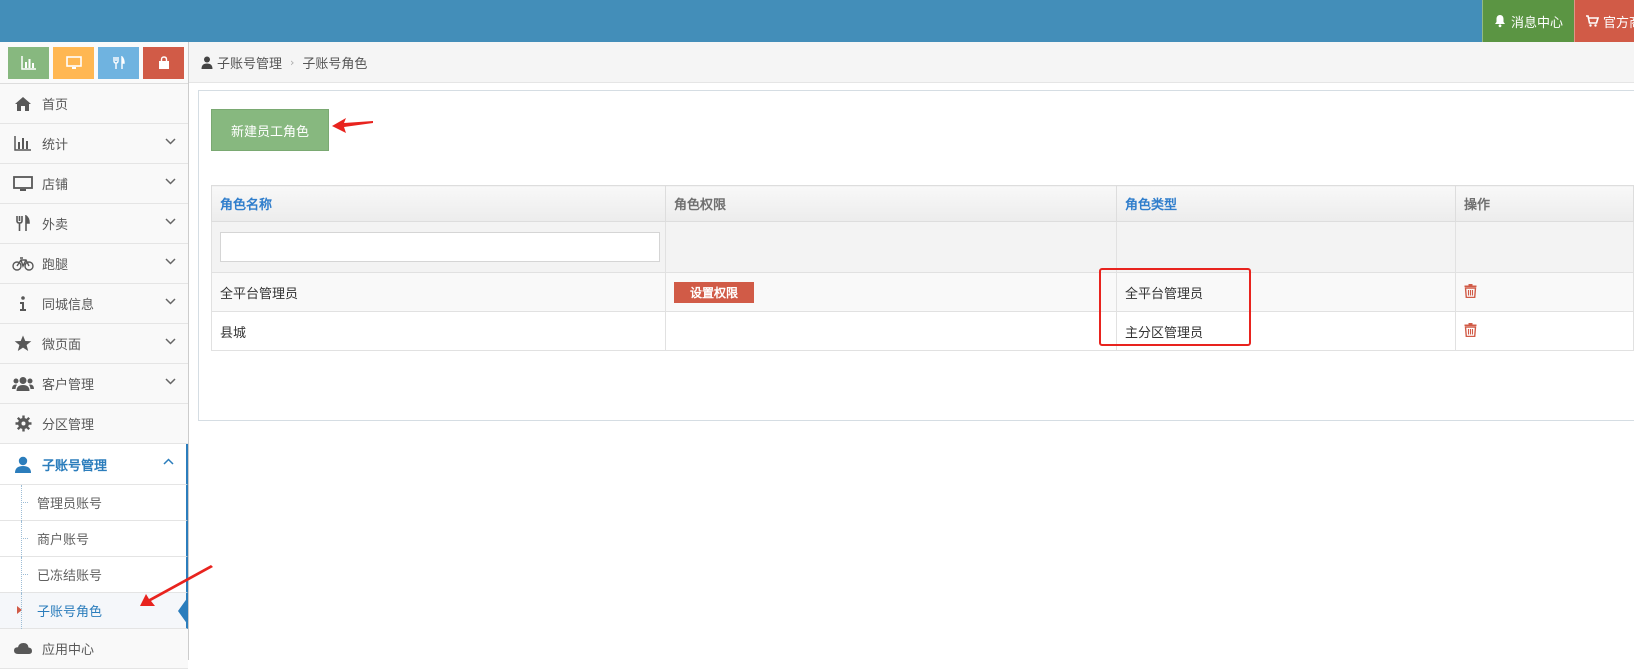  Describe the element at coordinates (94, 144) in the screenshot. I see `sidebar-item-statistics: 统计` at that location.